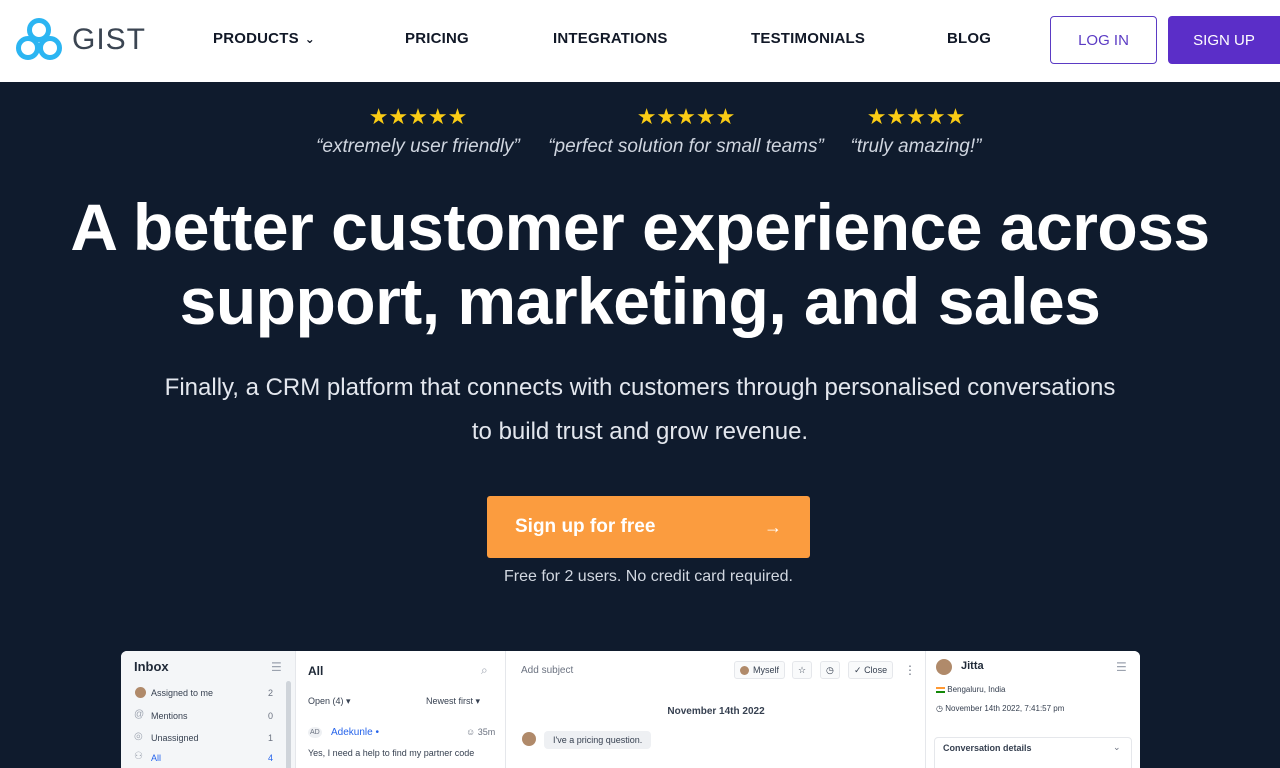 Image resolution: width=1280 pixels, height=768 pixels. Describe the element at coordinates (610, 38) in the screenshot. I see `nav-integrations: INTEGRATIONS` at that location.